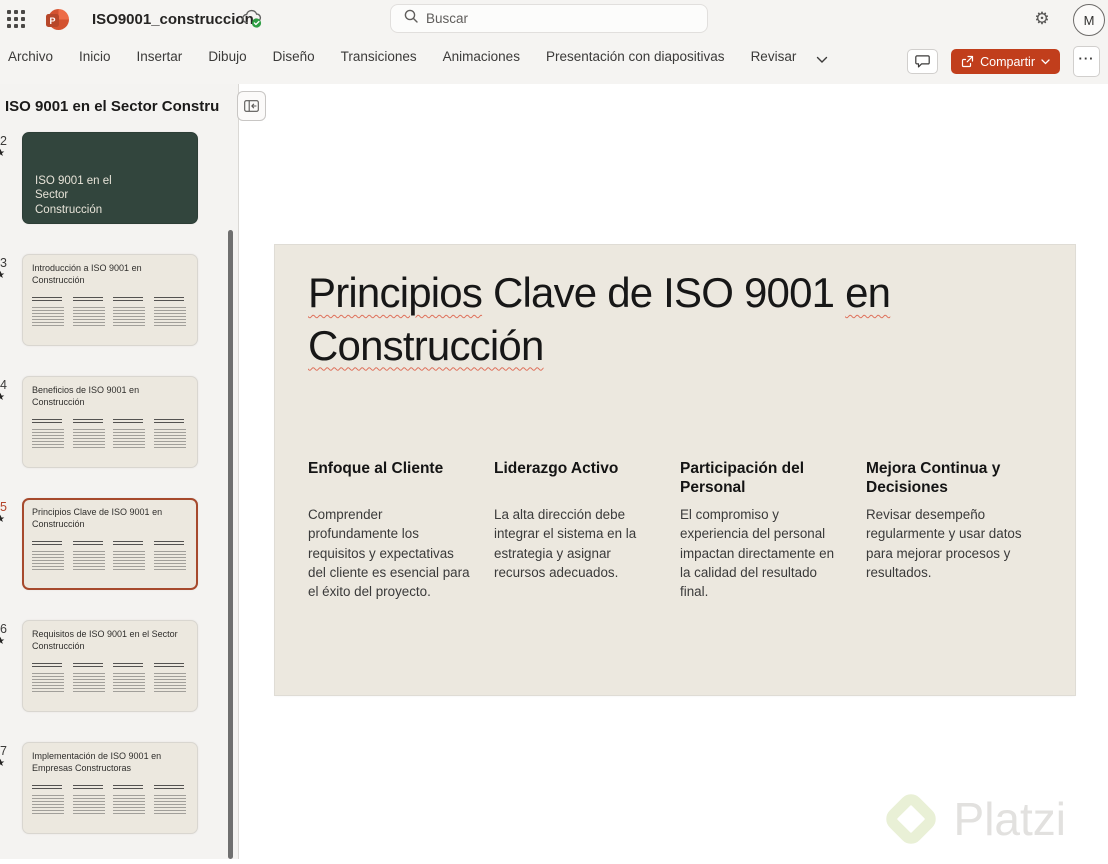 The image size is (1108, 864). What do you see at coordinates (30, 56) in the screenshot?
I see `menu-tab-archivo: Archivo` at bounding box center [30, 56].